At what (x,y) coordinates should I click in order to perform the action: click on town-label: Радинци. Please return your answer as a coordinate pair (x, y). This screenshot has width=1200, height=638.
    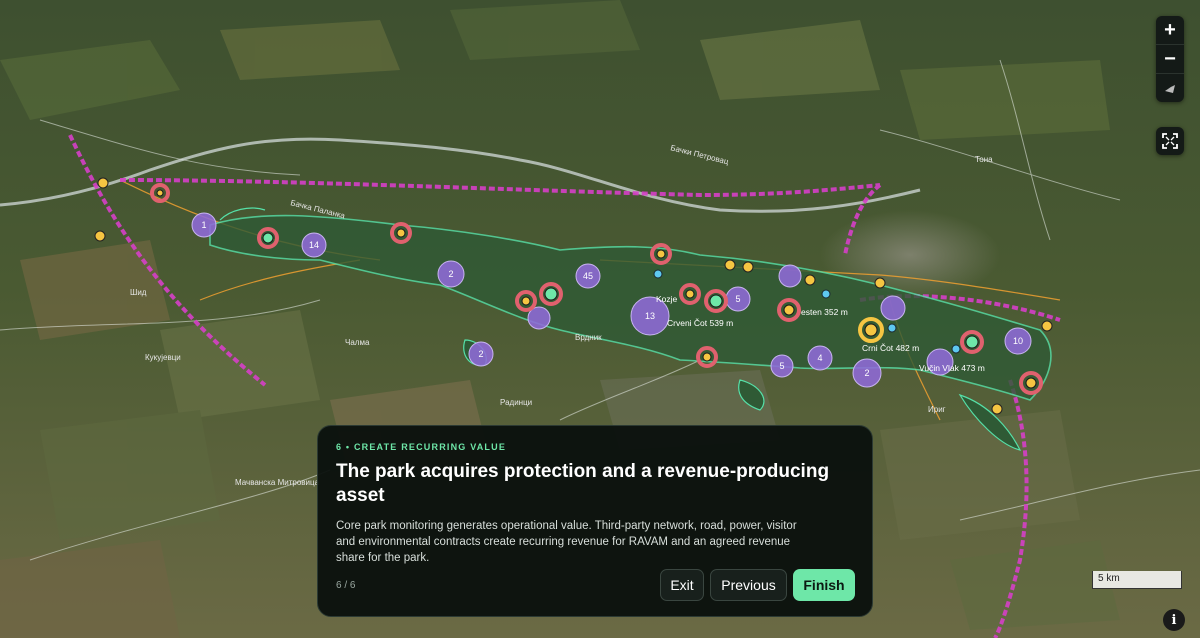
    Looking at the image, I should click on (516, 402).